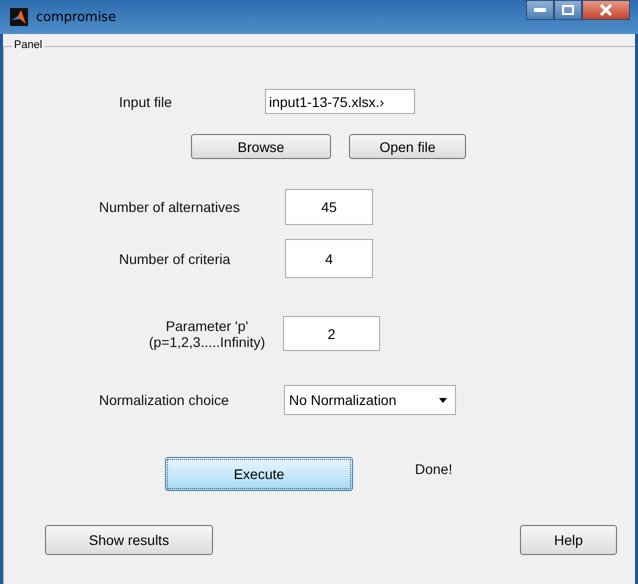 This screenshot has height=584, width=638. I want to click on panel-title: Panel, so click(28, 45).